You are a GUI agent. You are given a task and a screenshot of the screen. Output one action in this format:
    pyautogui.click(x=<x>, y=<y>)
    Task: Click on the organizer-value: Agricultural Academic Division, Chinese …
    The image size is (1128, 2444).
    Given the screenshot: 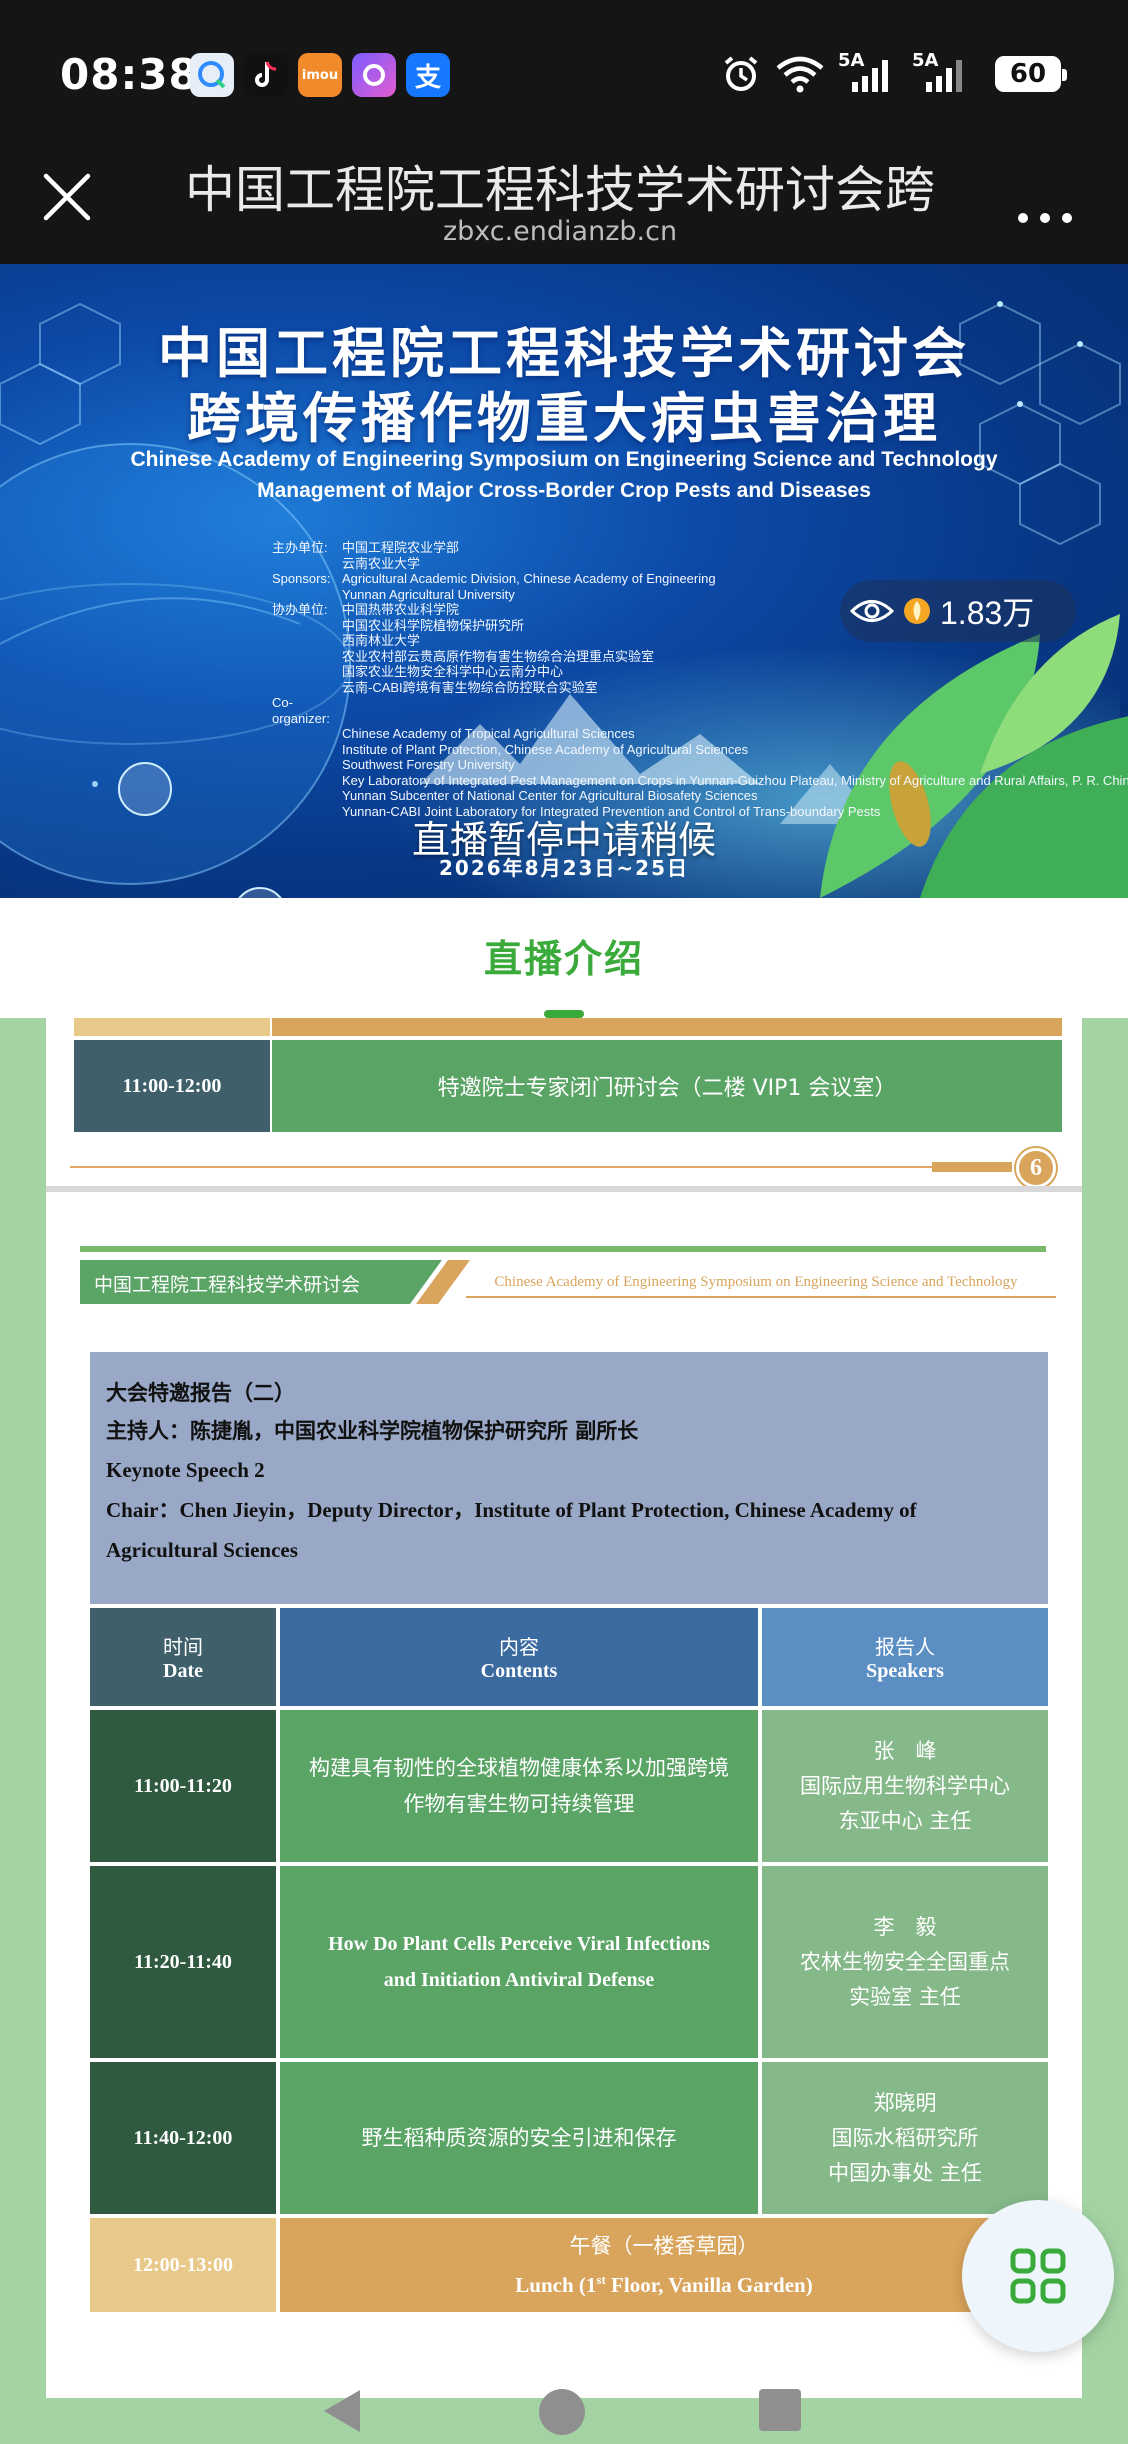 What is the action you would take?
    pyautogui.click(x=529, y=578)
    